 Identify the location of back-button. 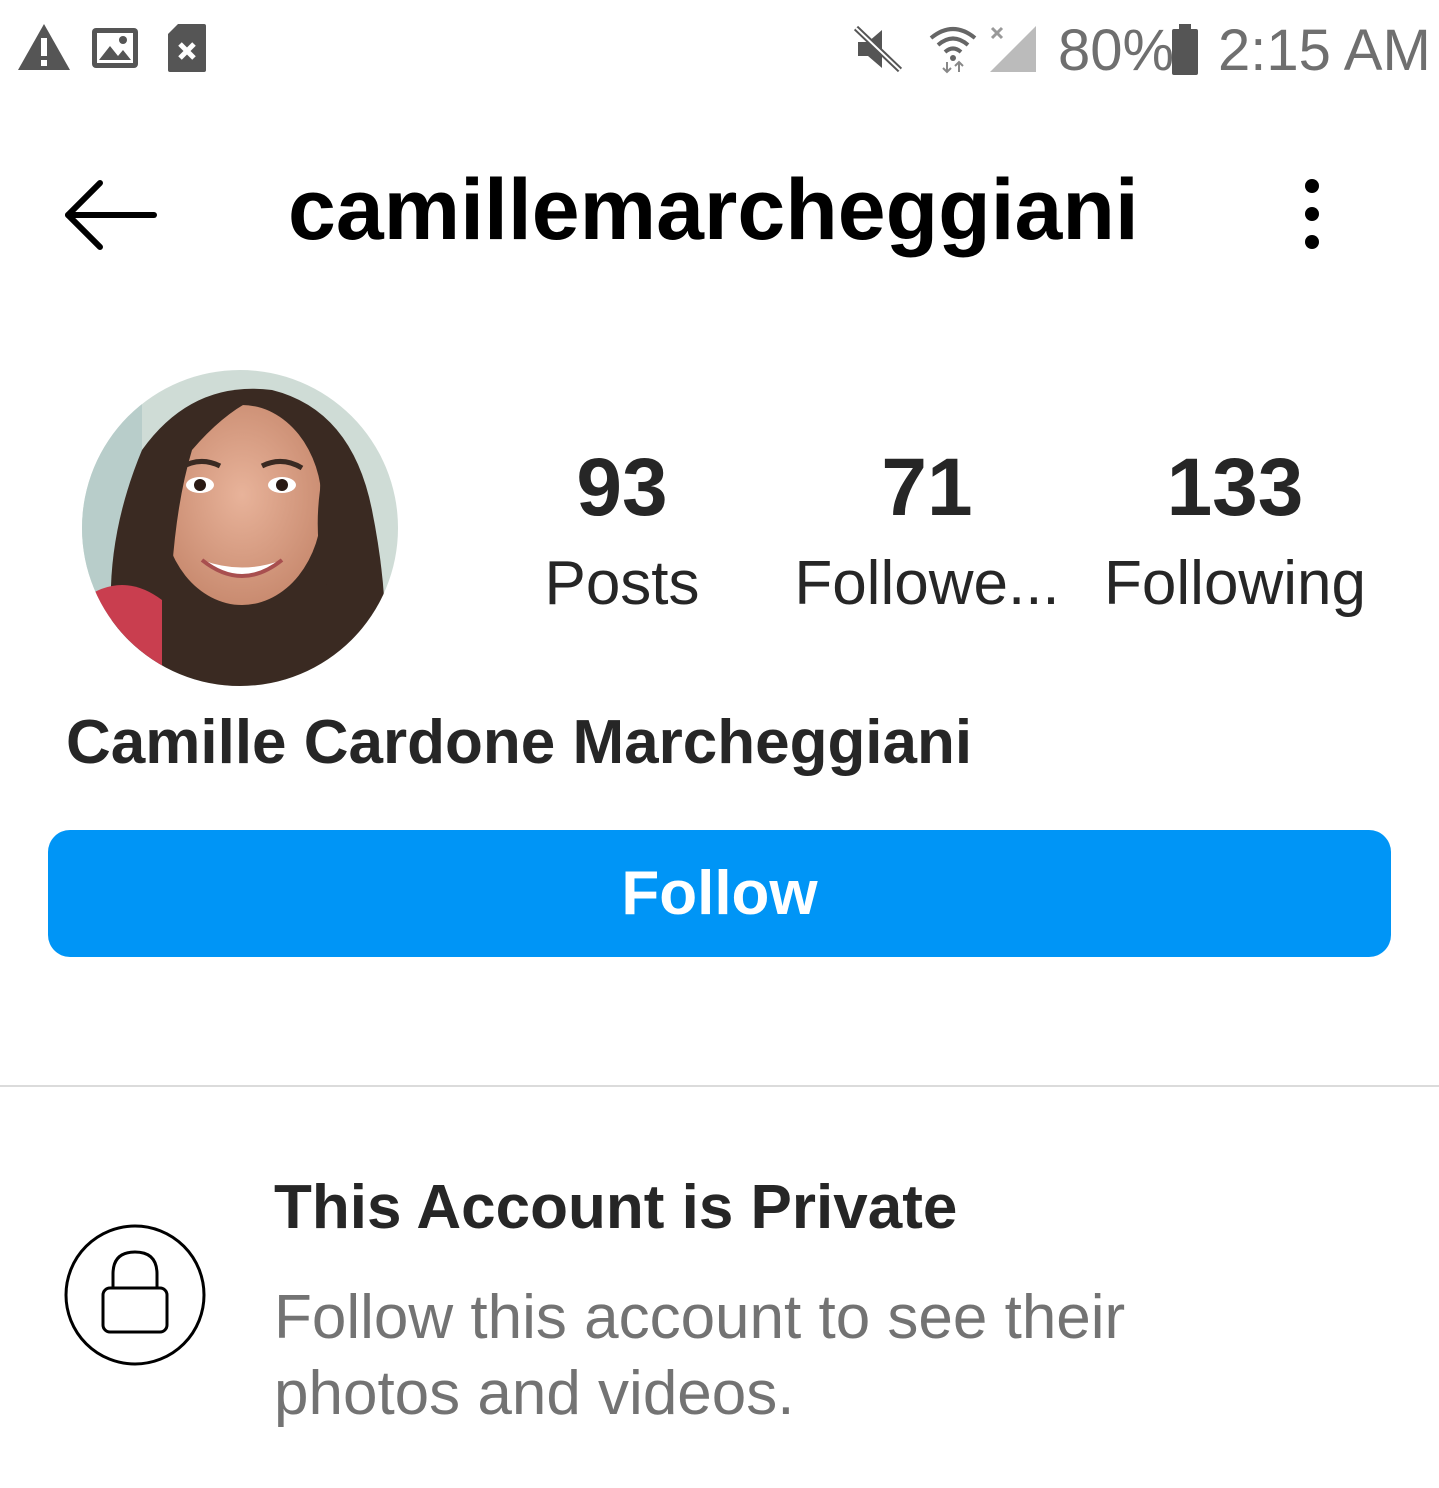
(111, 215).